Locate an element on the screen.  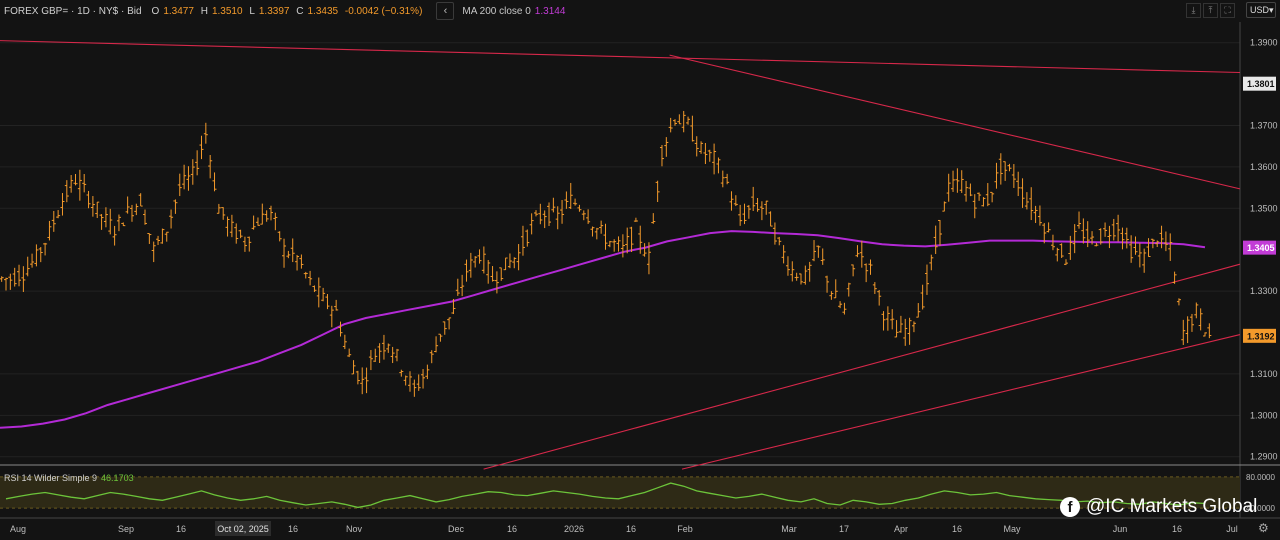
x-tick-label: Oct 02, 2025 is located at coordinates (243, 529).